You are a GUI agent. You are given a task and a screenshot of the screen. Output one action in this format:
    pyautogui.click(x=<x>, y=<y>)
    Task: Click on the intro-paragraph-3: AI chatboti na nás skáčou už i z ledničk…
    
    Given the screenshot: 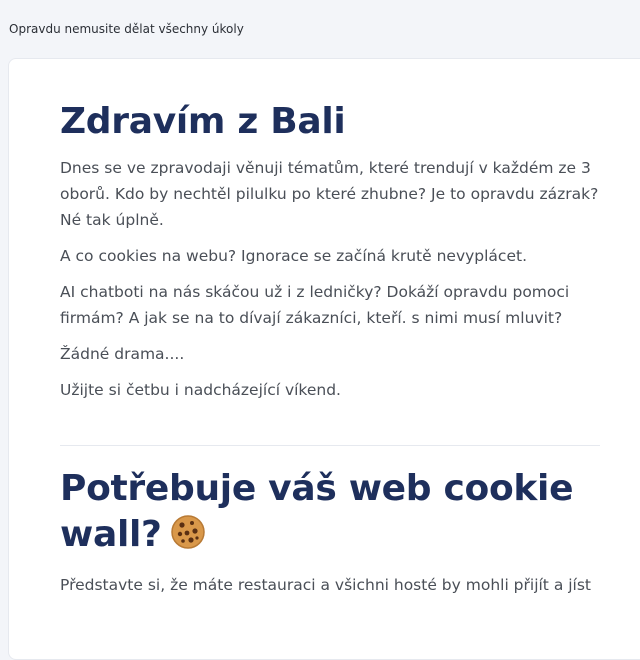 What is the action you would take?
    pyautogui.click(x=315, y=305)
    